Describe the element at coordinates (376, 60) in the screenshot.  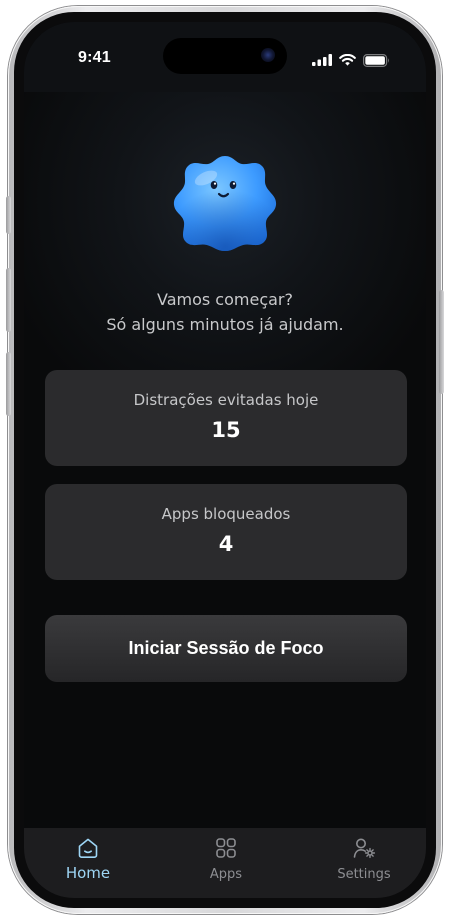
I see `battery-icon` at that location.